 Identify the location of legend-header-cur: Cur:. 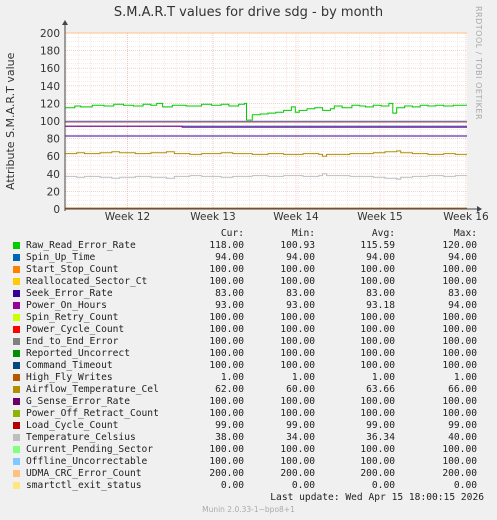
(232, 233).